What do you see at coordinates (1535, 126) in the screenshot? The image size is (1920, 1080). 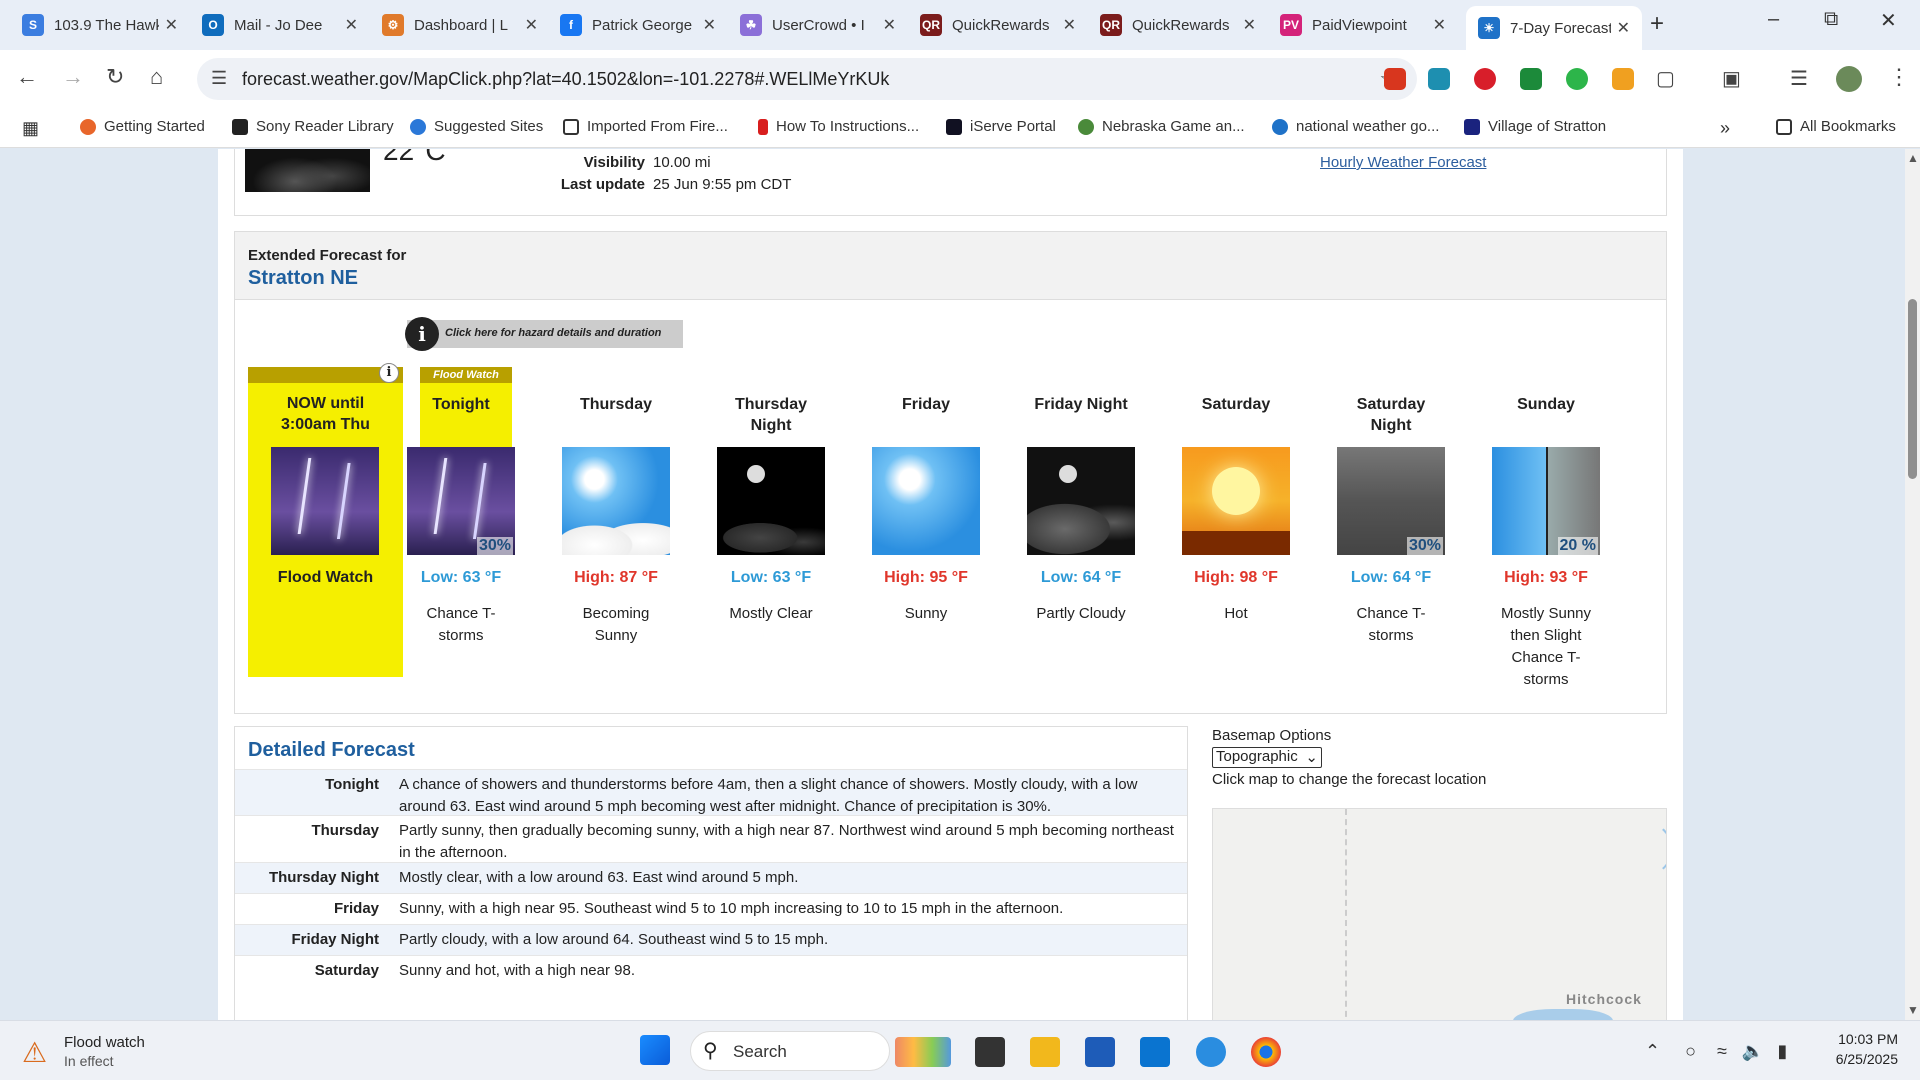 I see `bookmark-stratton: Village of Stratton` at bounding box center [1535, 126].